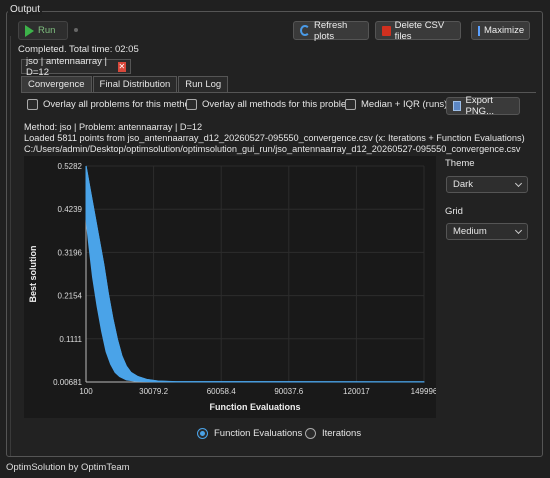 This screenshot has width=550, height=478. Describe the element at coordinates (202, 433) in the screenshot. I see `radio-button-selected` at that location.